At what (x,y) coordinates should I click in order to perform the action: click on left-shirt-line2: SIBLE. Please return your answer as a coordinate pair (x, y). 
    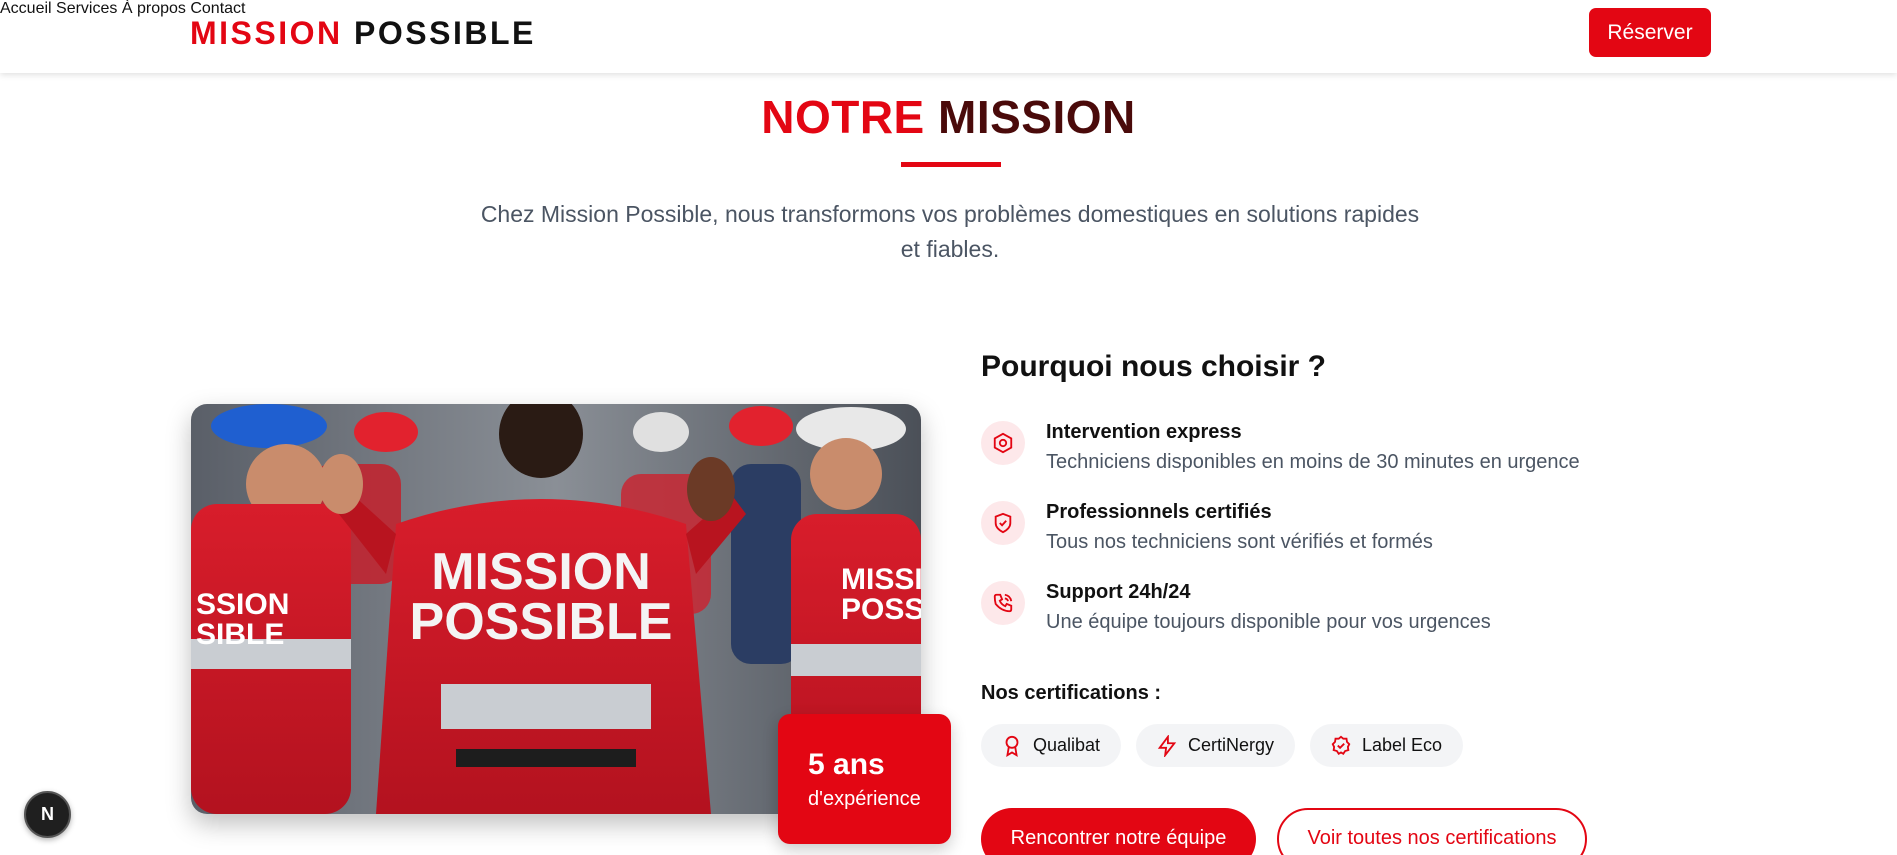
    Looking at the image, I should click on (240, 634).